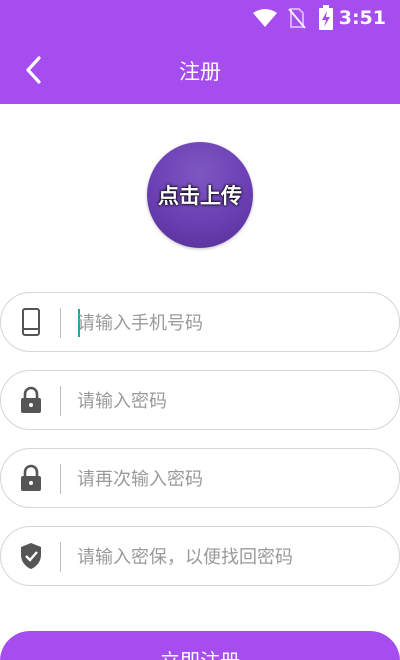 The width and height of the screenshot is (400, 660). I want to click on phone-input, so click(227, 323).